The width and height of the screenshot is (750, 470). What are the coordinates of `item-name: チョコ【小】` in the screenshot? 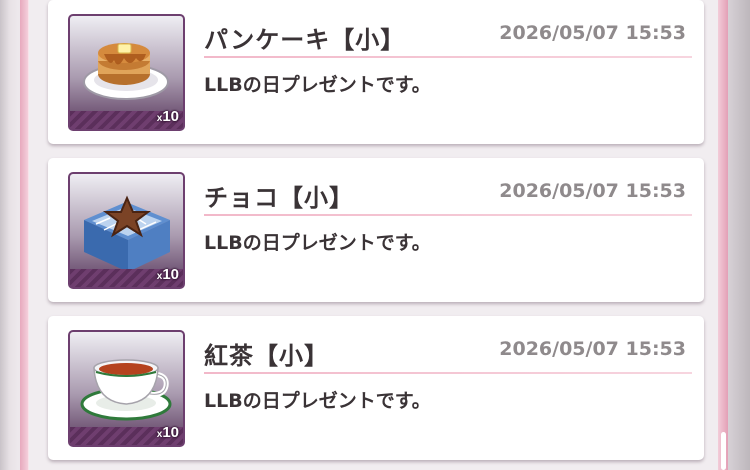 It's located at (279, 198).